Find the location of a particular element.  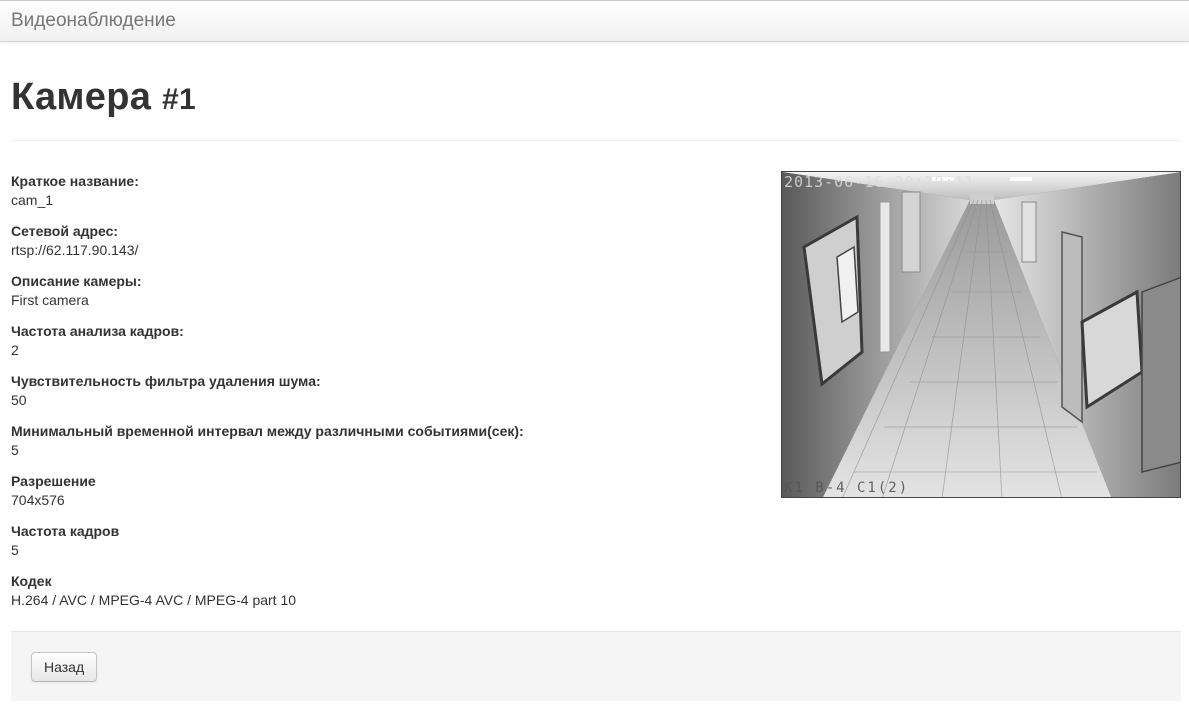

form-actions: Назад is located at coordinates (596, 666).